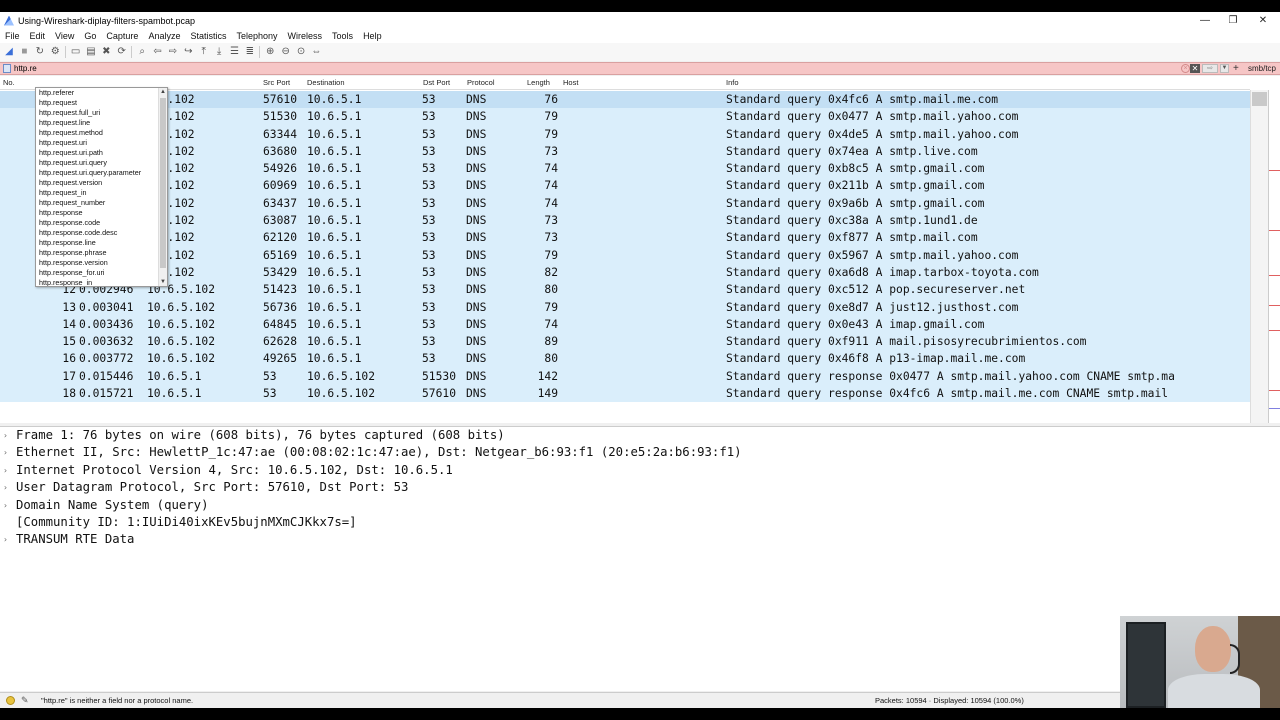 The image size is (1280, 720). What do you see at coordinates (55, 52) in the screenshot?
I see `options-gear-icon: ⚙` at bounding box center [55, 52].